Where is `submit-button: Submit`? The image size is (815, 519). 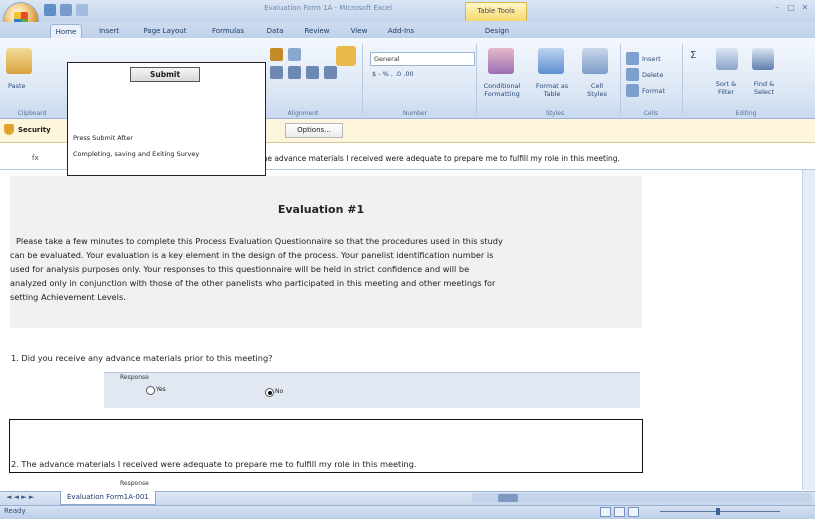 submit-button: Submit is located at coordinates (165, 74).